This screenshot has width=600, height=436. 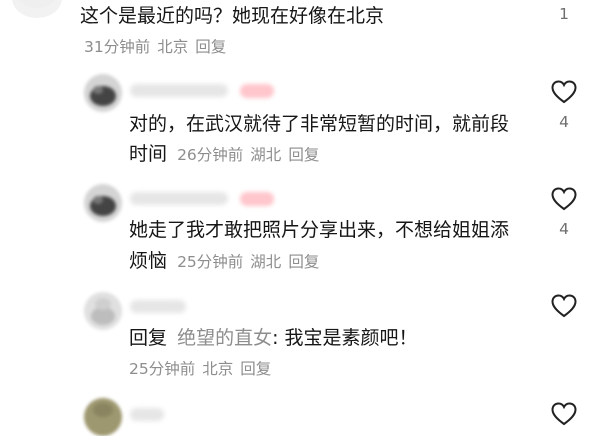 I want to click on comment-text-line2: 烦恼, so click(x=148, y=261).